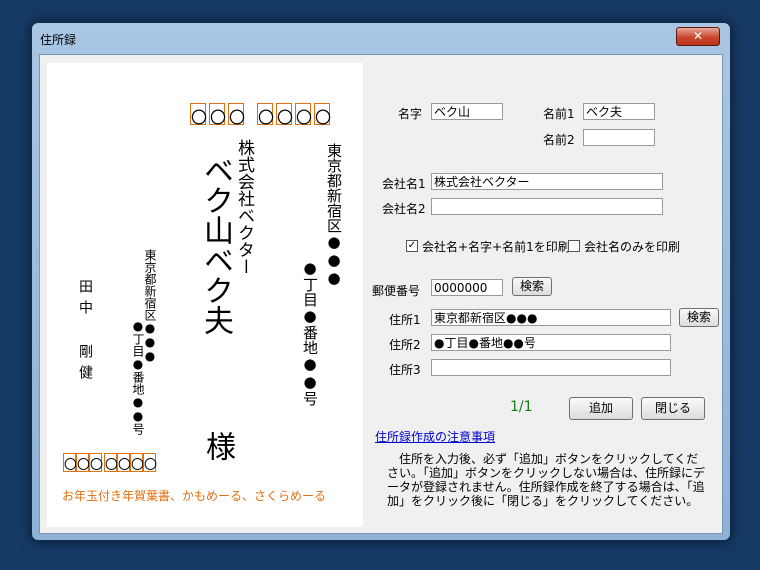  What do you see at coordinates (405, 370) in the screenshot?
I see `address3-label: 住所3` at bounding box center [405, 370].